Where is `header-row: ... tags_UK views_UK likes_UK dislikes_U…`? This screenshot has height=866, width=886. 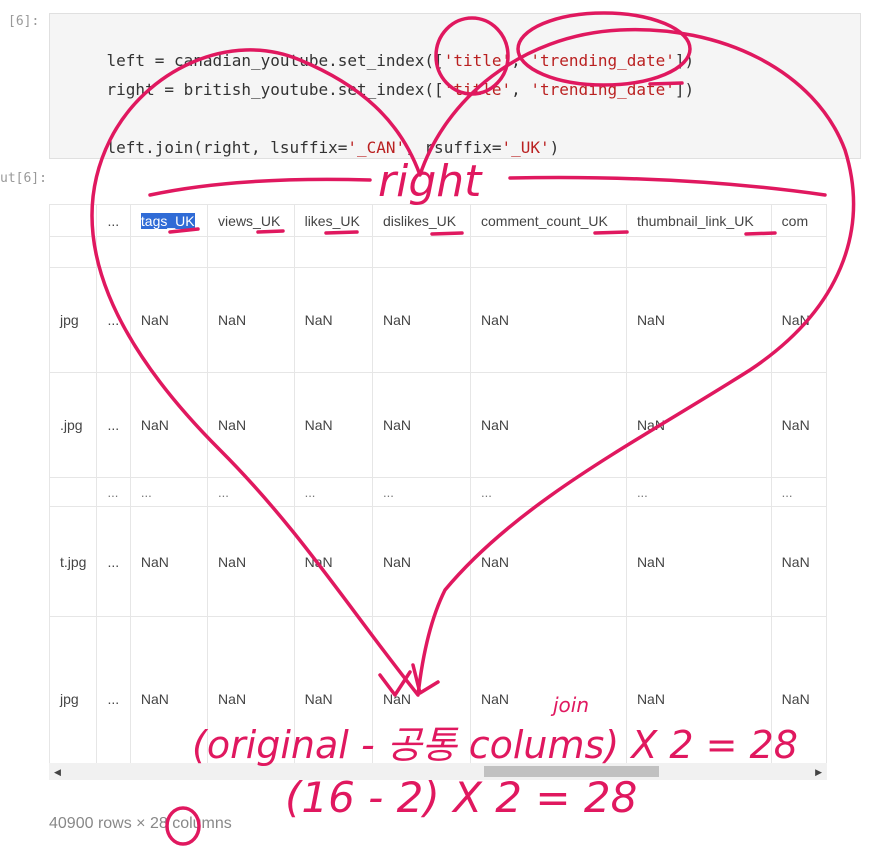
header-row: ... tags_UK views_UK likes_UK dislikes_U… is located at coordinates (438, 220).